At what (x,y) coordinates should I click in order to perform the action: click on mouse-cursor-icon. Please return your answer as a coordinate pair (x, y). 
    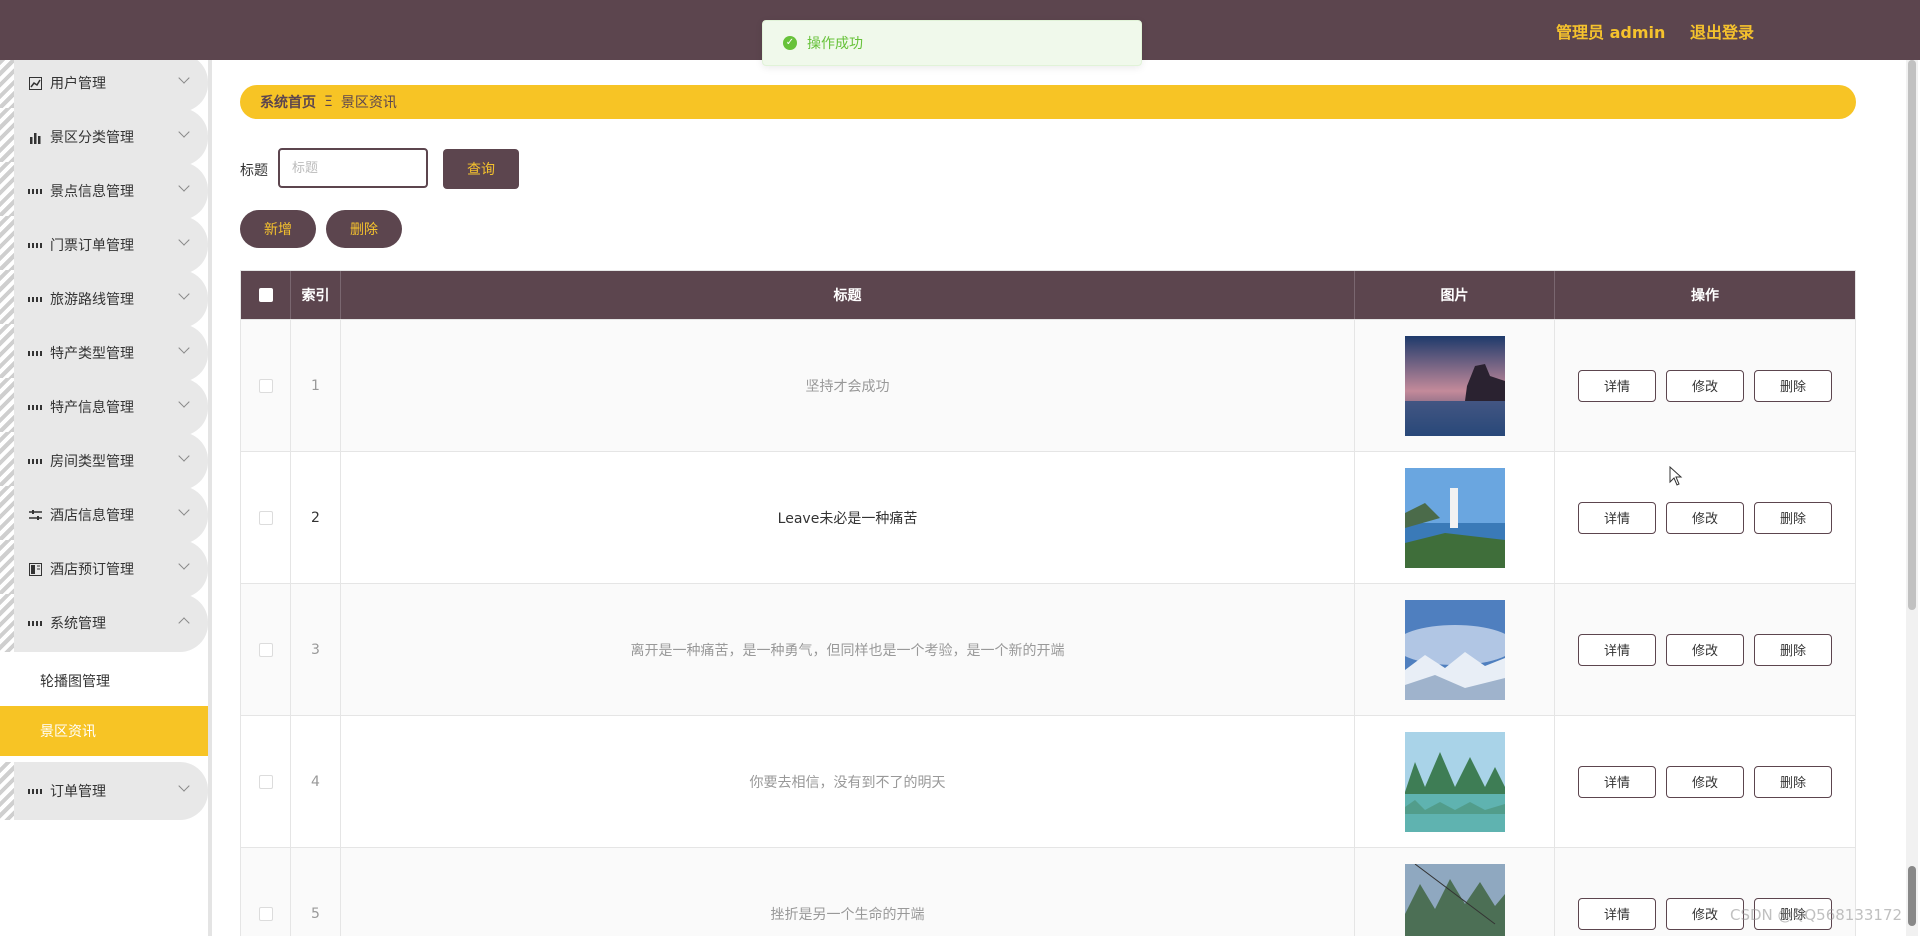
    Looking at the image, I should click on (1676, 476).